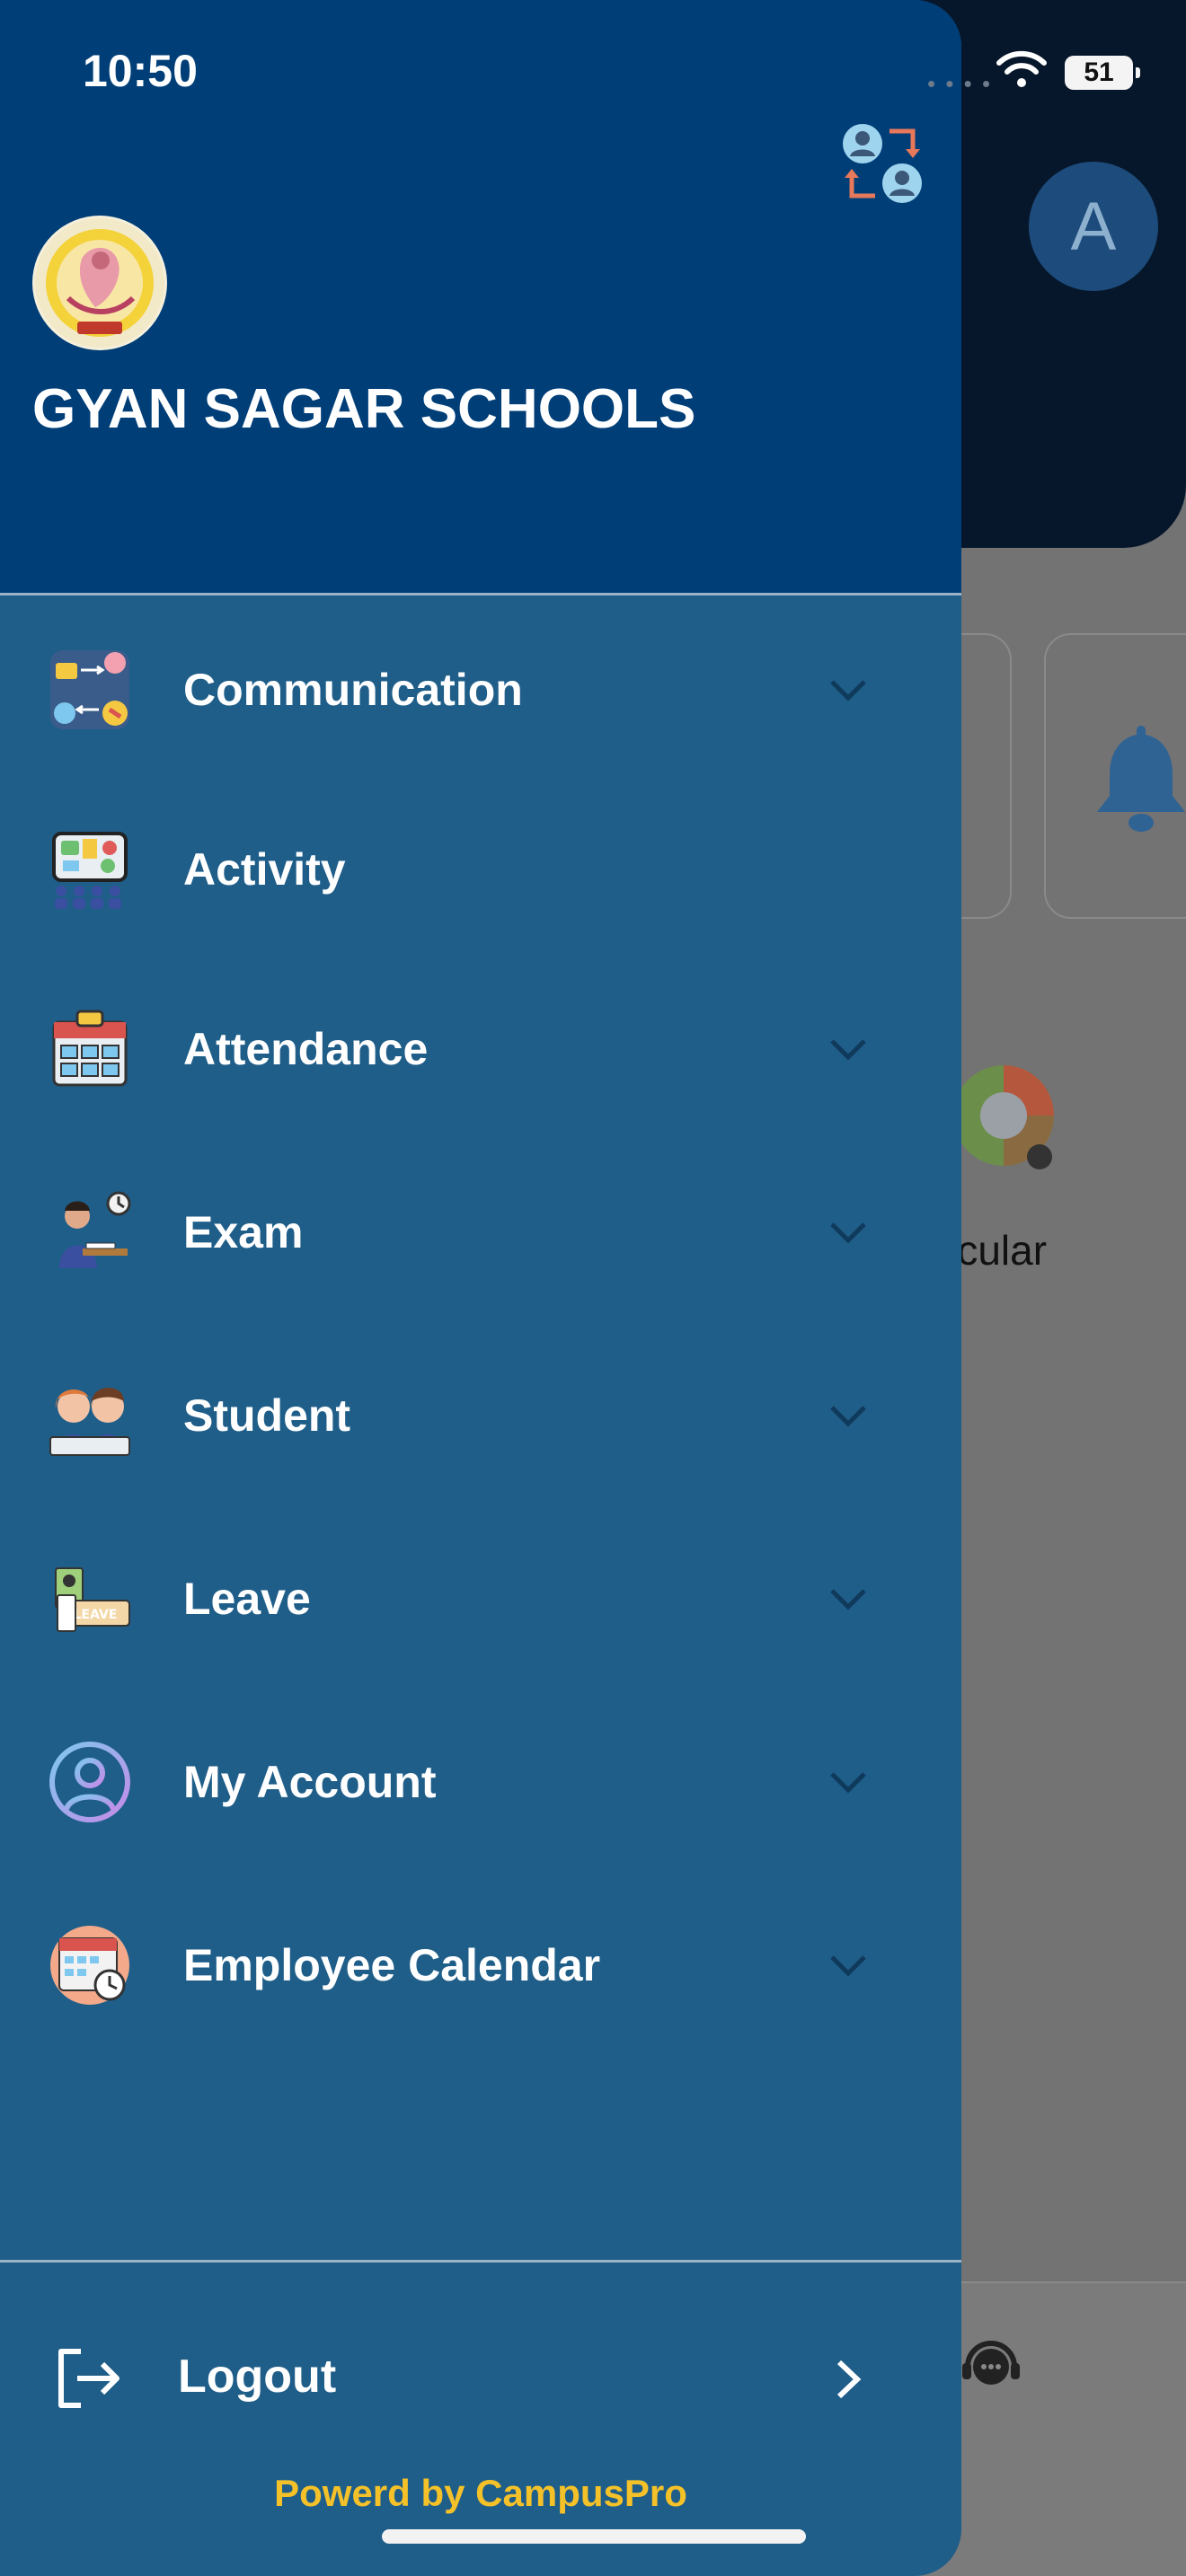 The height and width of the screenshot is (2576, 1186). I want to click on leave-icon: LEAVE, so click(92, 1599).